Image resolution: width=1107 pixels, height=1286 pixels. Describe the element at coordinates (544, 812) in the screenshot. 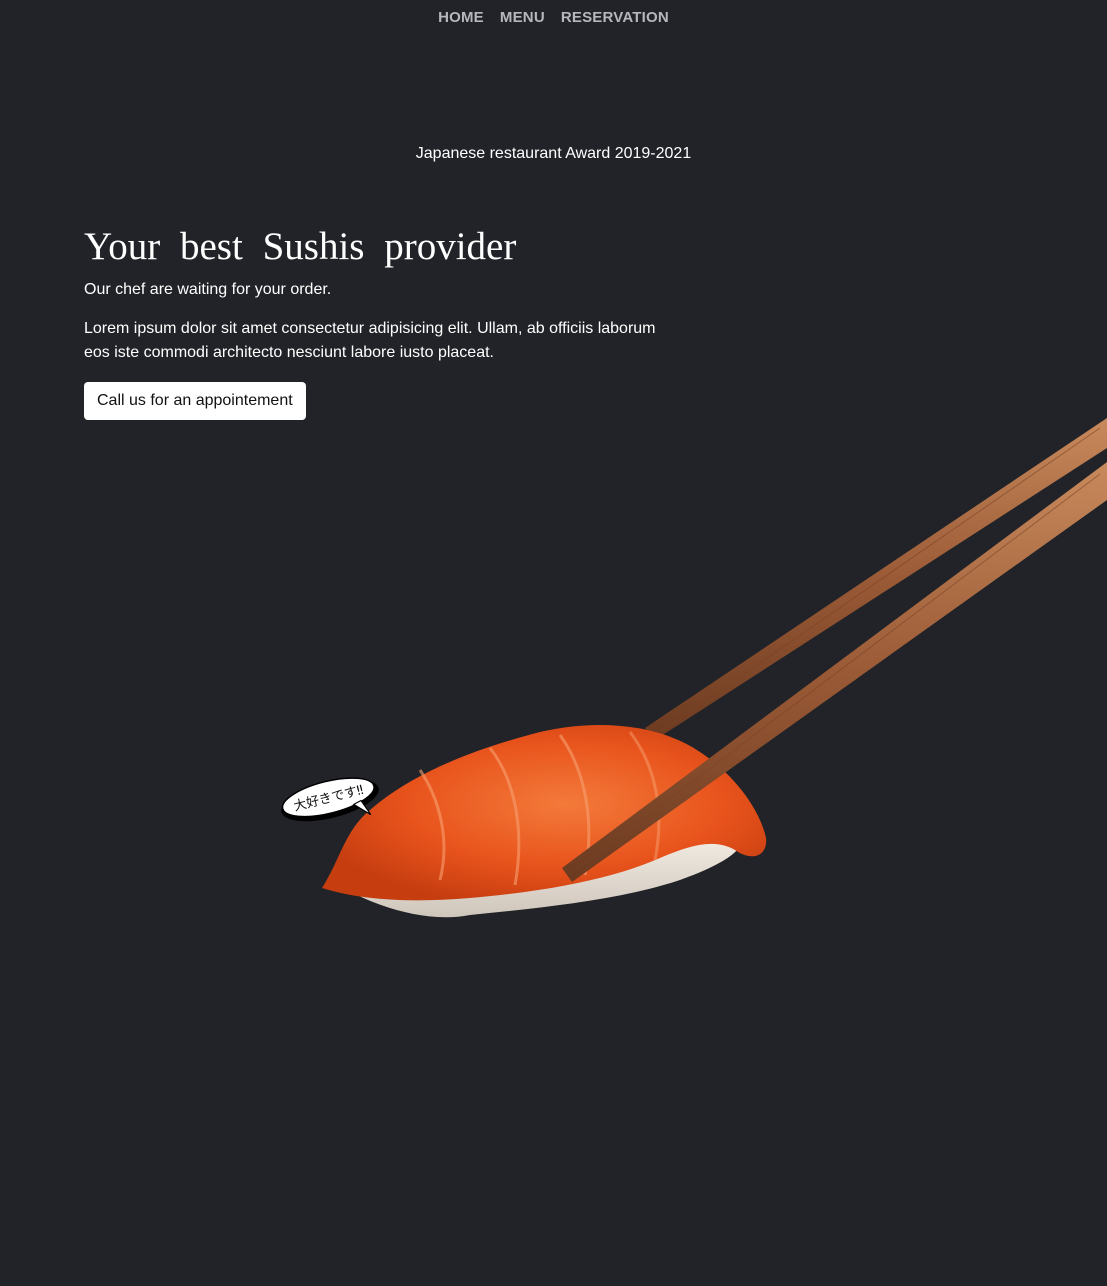

I see `salmon-slice` at that location.